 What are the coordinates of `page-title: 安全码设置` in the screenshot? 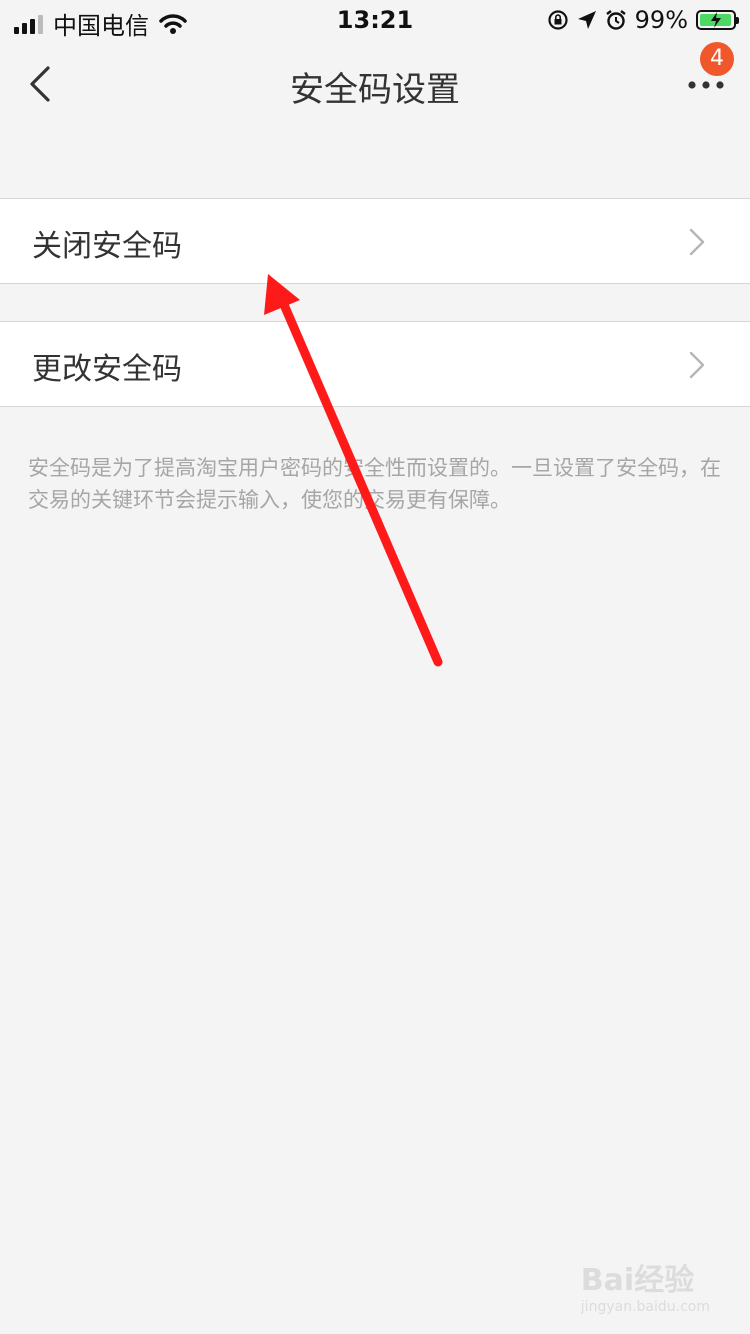 It's located at (375, 90).